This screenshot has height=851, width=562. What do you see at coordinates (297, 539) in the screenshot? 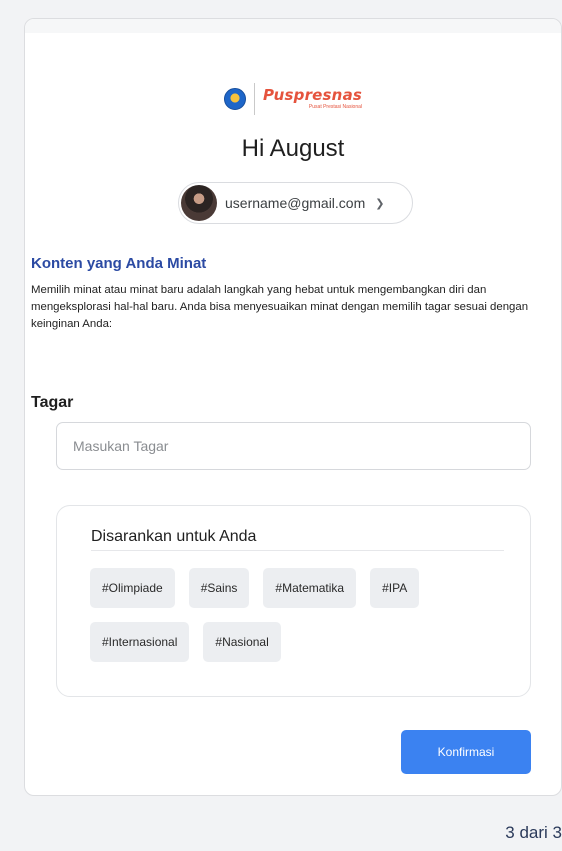
I see `suggestions-title: Disarankan untuk Anda` at bounding box center [297, 539].